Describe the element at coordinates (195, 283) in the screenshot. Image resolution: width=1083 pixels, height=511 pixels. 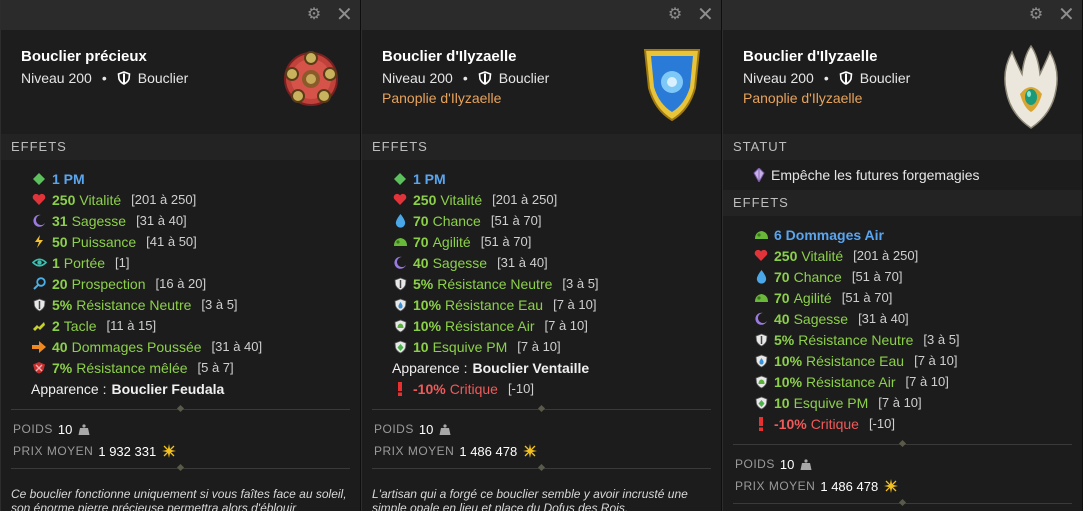
I see `effect-row: 20 Prospection [16 à 20]` at that location.